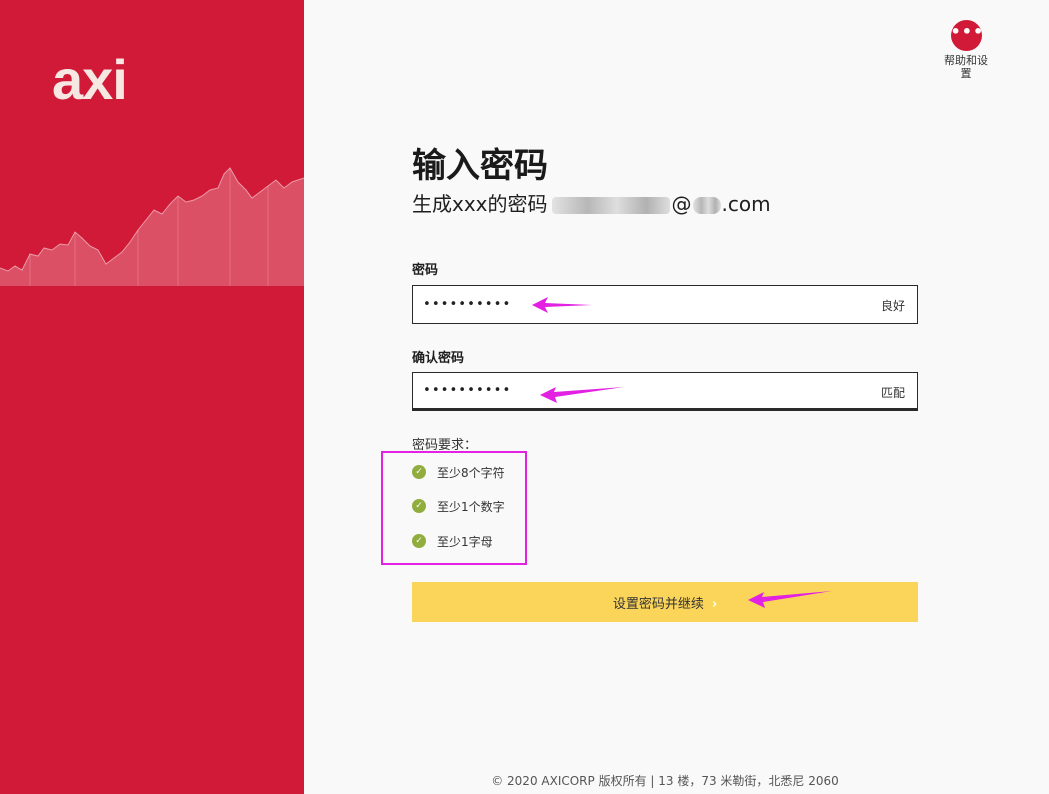 Image resolution: width=1049 pixels, height=794 pixels. What do you see at coordinates (633, 304) in the screenshot?
I see `password-input` at bounding box center [633, 304].